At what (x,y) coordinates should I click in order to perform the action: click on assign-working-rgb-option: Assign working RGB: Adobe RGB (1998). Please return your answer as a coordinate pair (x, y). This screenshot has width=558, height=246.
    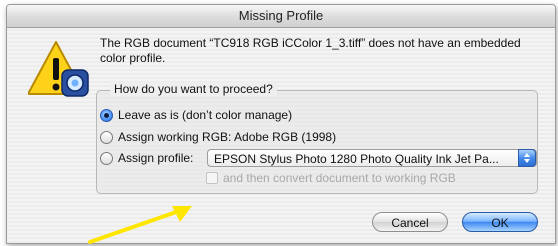
    Looking at the image, I should click on (218, 137).